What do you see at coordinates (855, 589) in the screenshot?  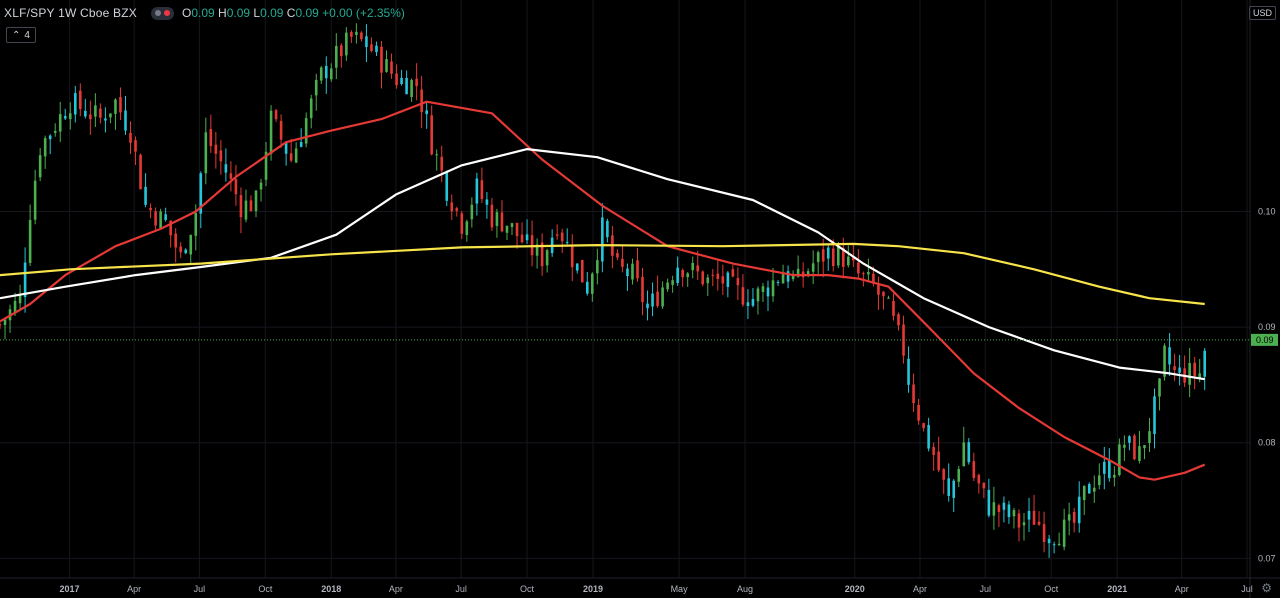 I see `time-tick-label: 2020` at bounding box center [855, 589].